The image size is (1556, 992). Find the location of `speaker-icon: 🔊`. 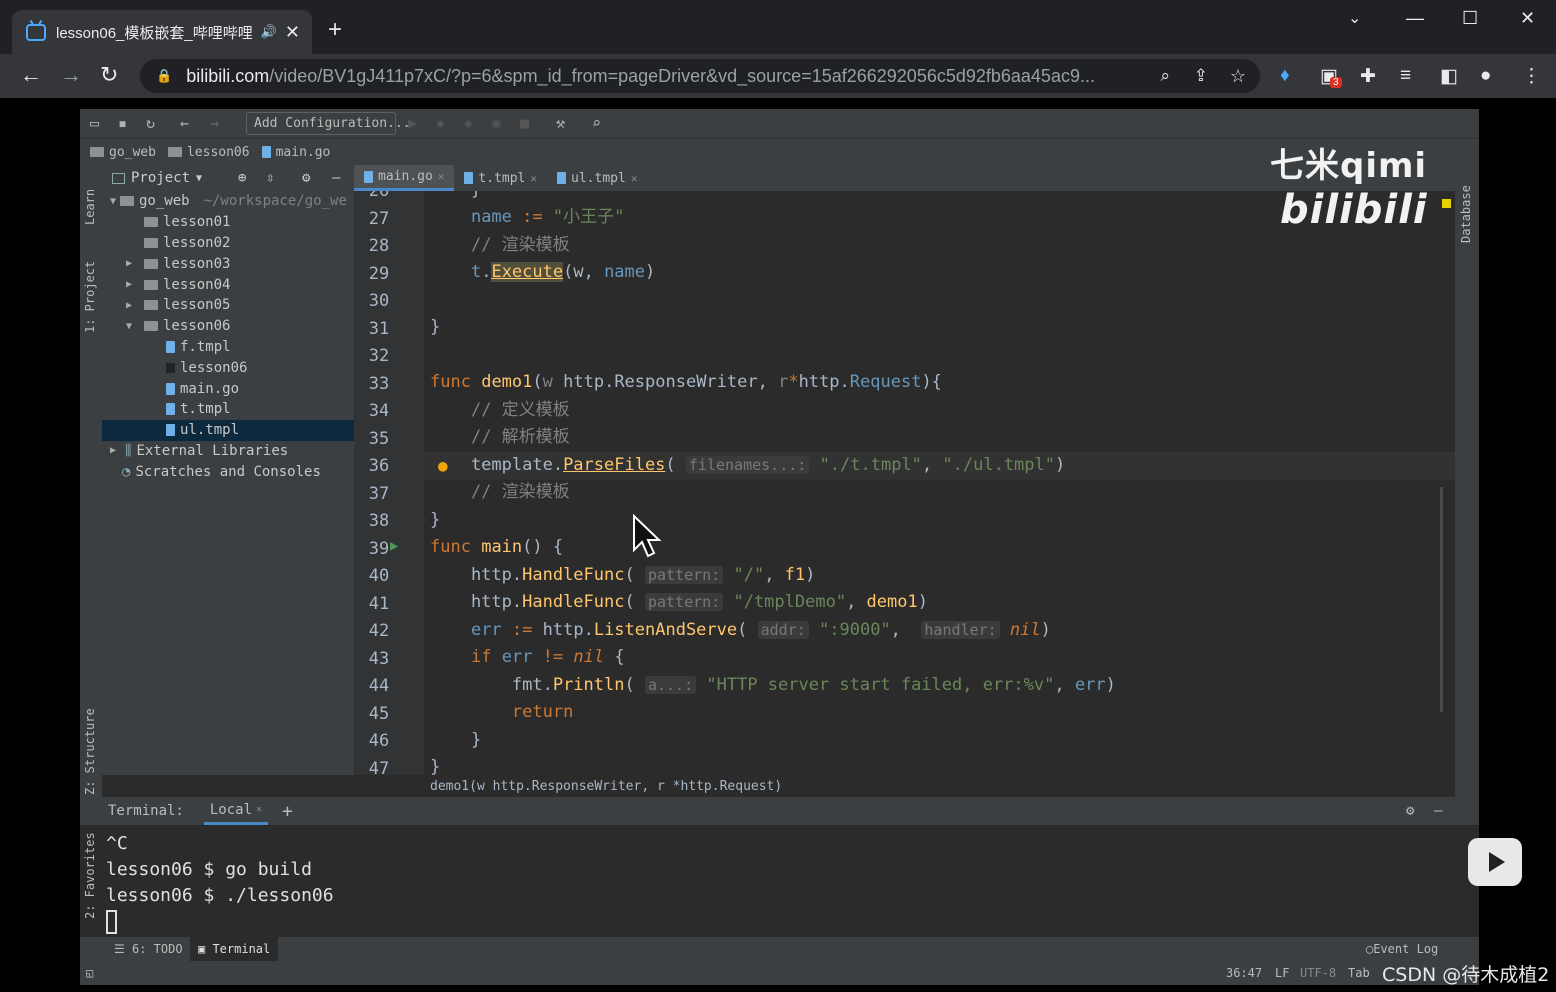

speaker-icon: 🔊 is located at coordinates (269, 32).